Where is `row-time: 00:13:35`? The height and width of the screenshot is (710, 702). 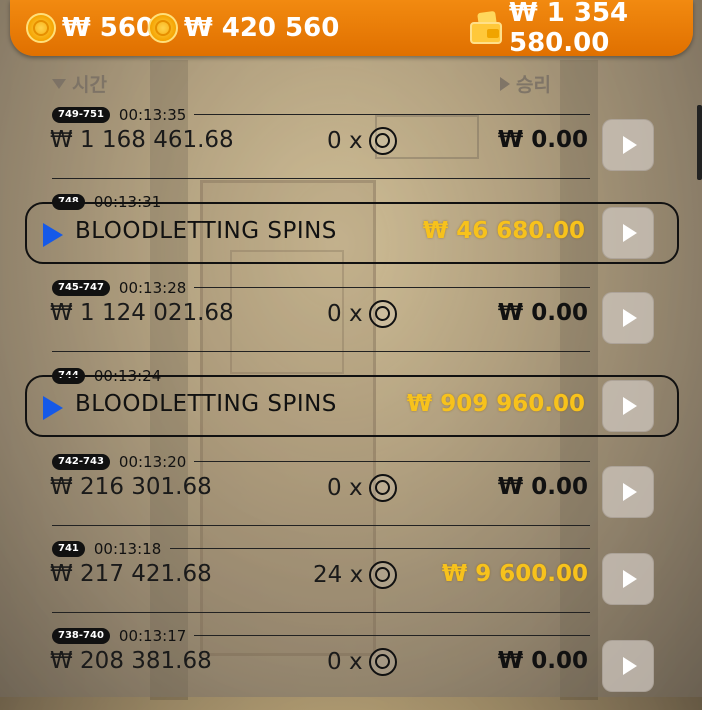
row-time: 00:13:35 is located at coordinates (152, 115).